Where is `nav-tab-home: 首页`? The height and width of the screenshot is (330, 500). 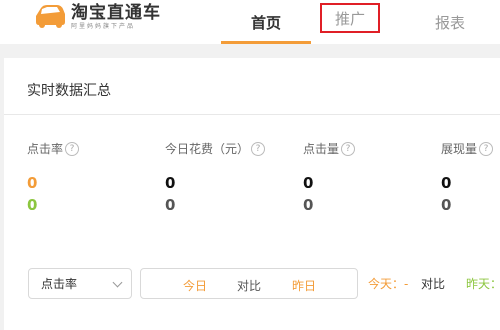
nav-tab-home: 首页 is located at coordinates (266, 22).